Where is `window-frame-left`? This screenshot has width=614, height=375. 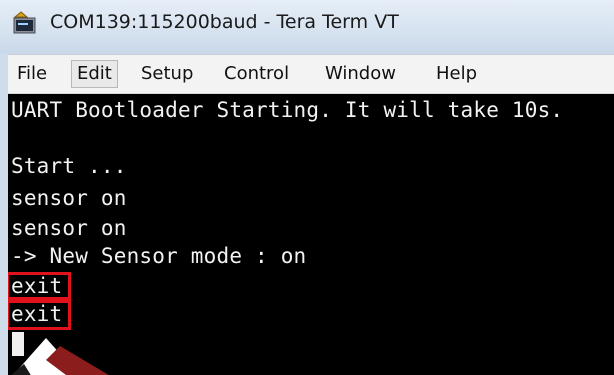 window-frame-left is located at coordinates (4, 214).